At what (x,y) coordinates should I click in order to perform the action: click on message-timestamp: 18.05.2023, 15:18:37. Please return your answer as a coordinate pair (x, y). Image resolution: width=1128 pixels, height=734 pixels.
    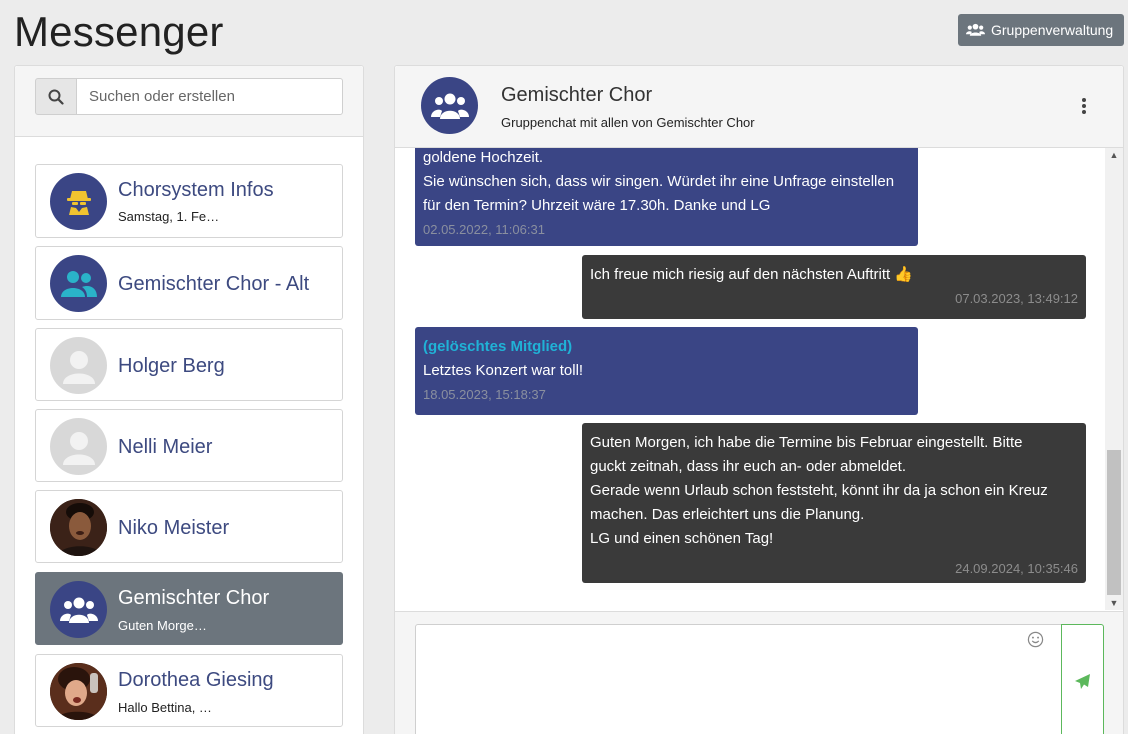
    Looking at the image, I should click on (484, 394).